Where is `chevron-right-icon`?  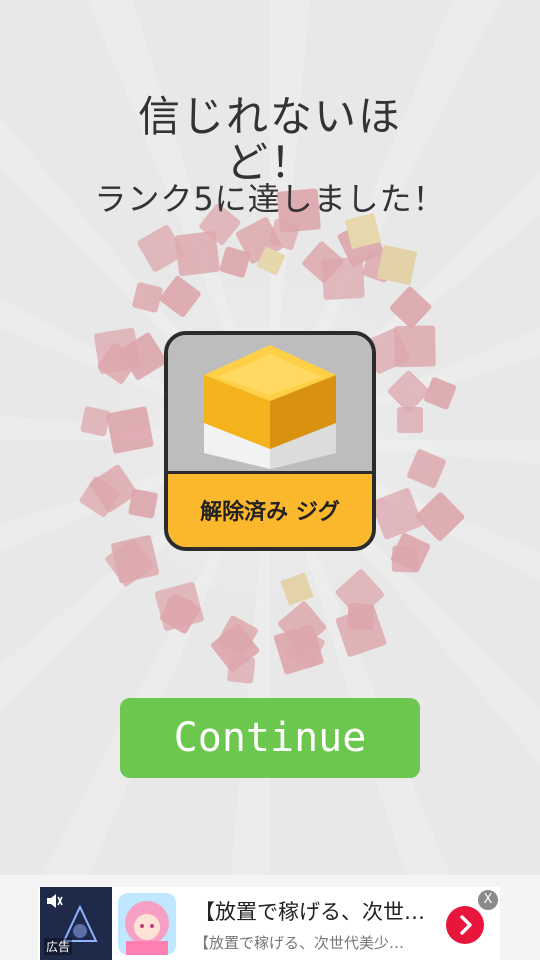 chevron-right-icon is located at coordinates (466, 925).